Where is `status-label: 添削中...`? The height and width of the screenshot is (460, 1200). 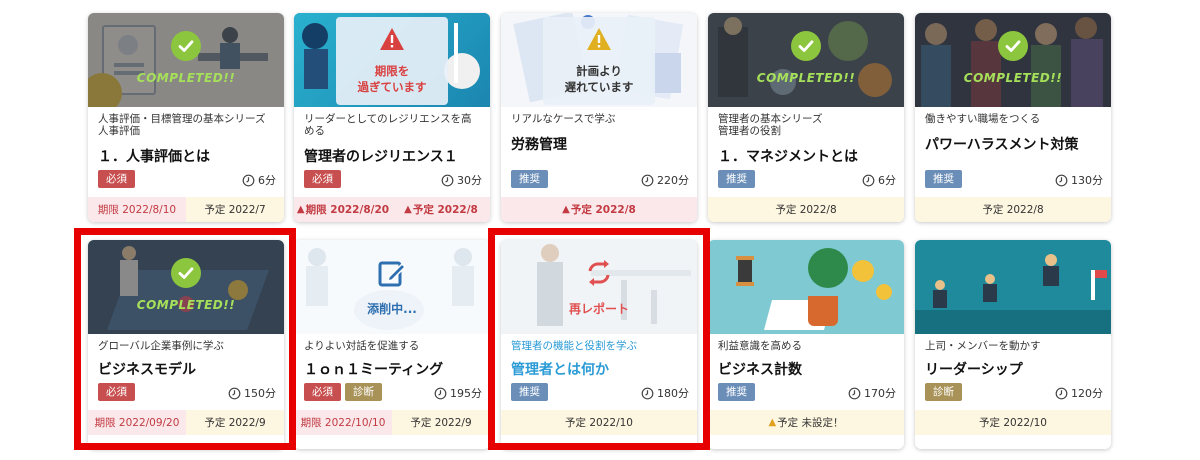 status-label: 添削中... is located at coordinates (392, 309).